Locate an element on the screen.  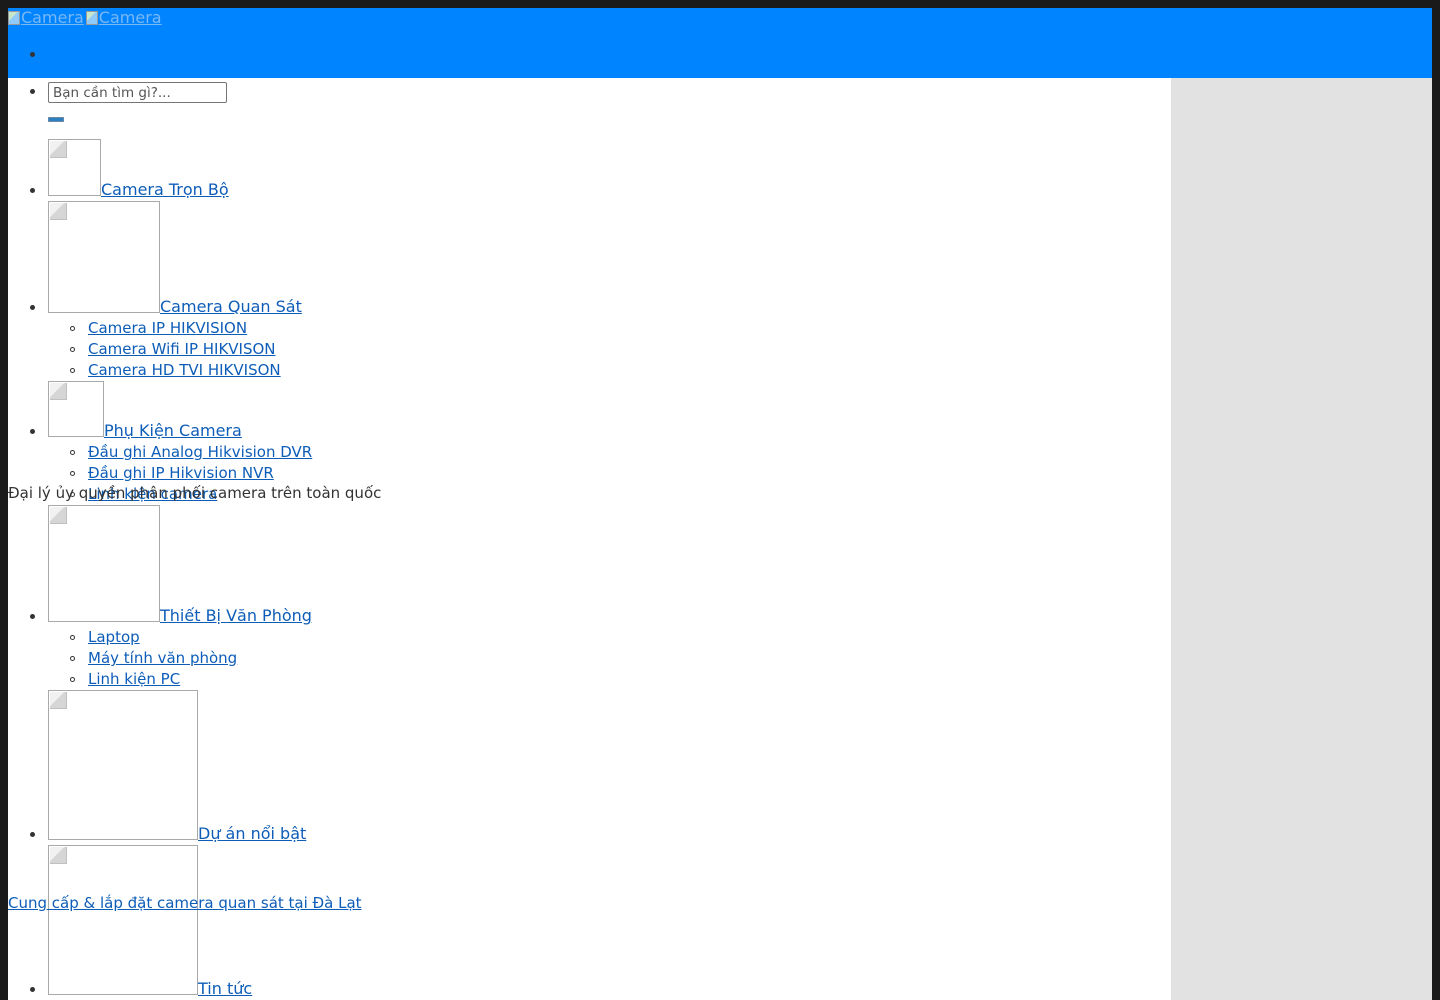
logo-link-primary: Camera is located at coordinates (46, 18).